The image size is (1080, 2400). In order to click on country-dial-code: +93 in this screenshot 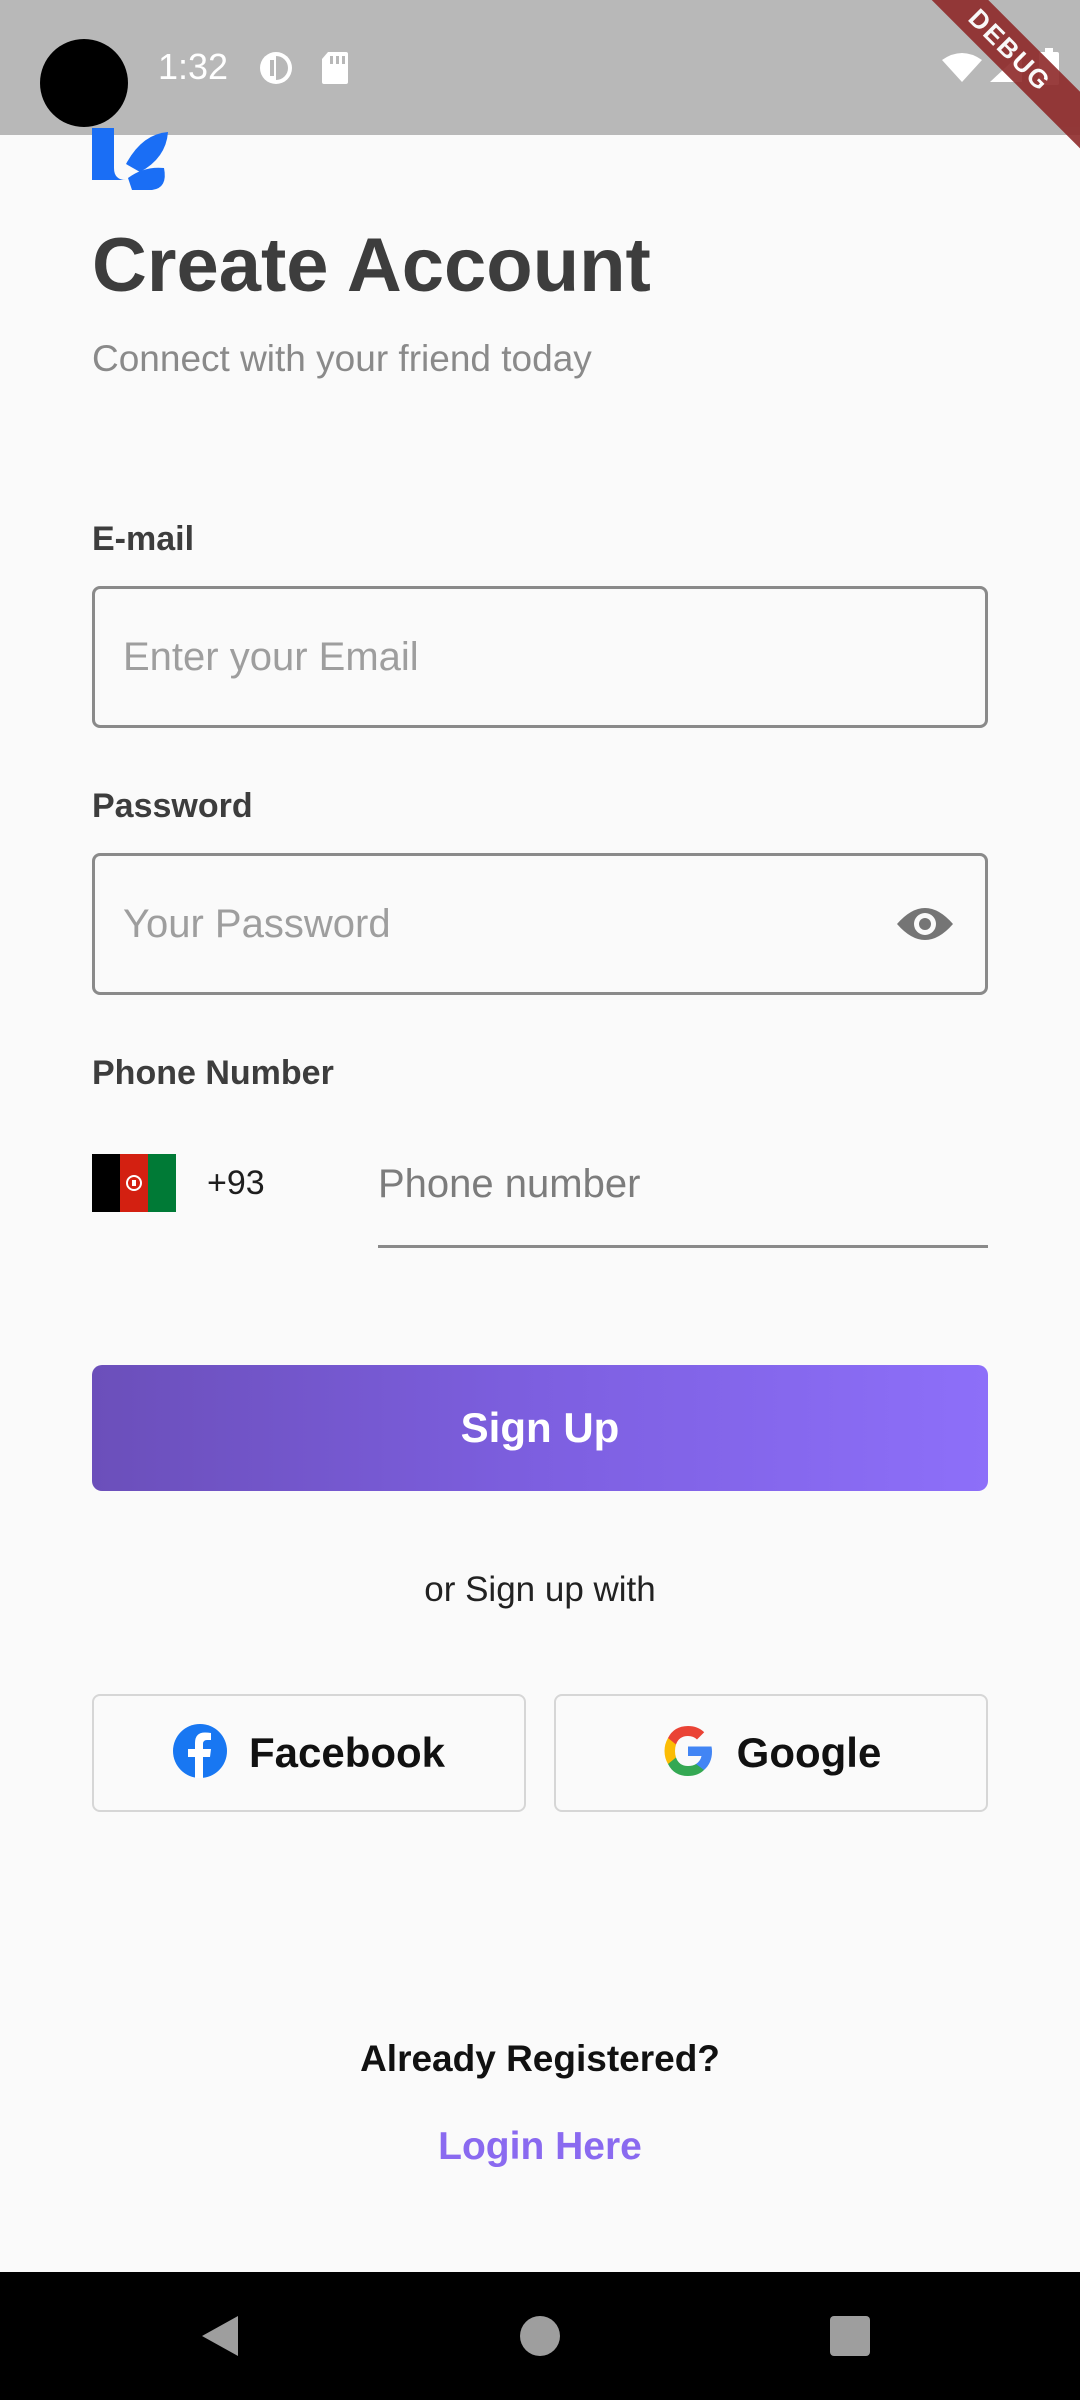, I will do `click(236, 1183)`.